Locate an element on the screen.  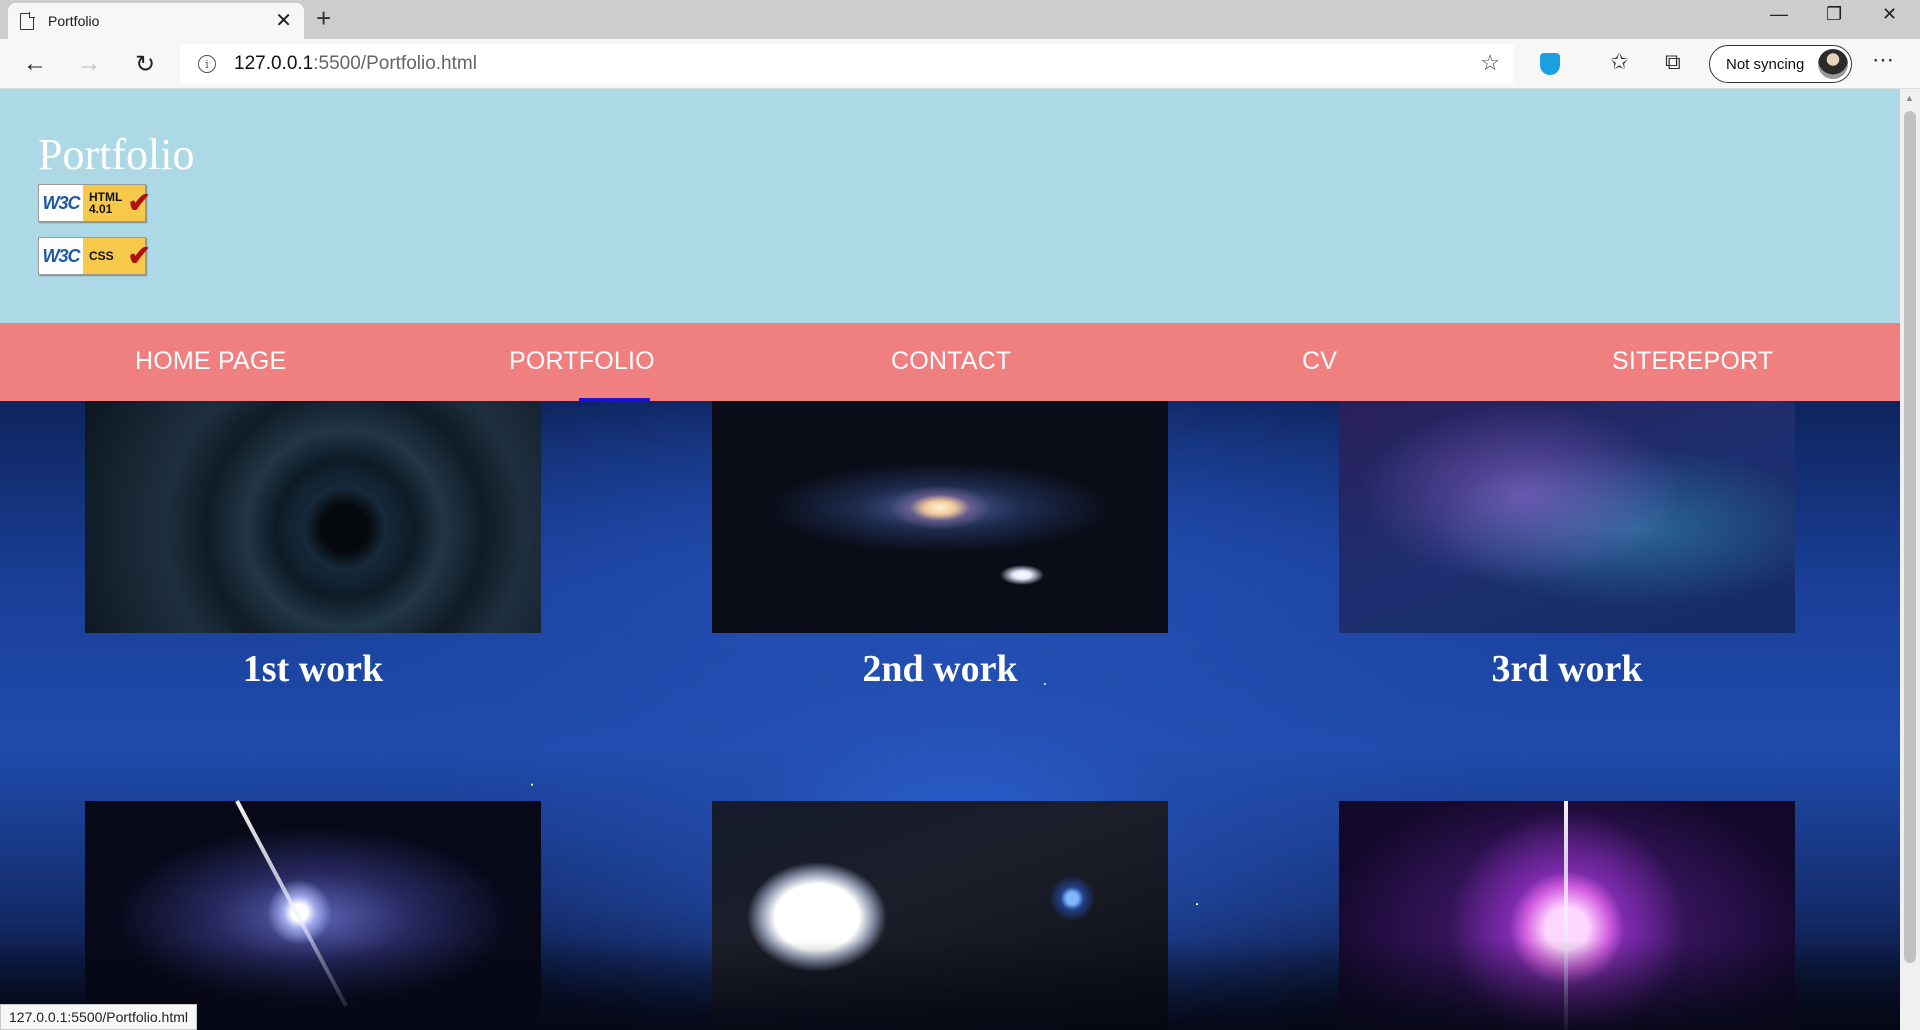
info-icon: i is located at coordinates (207, 64).